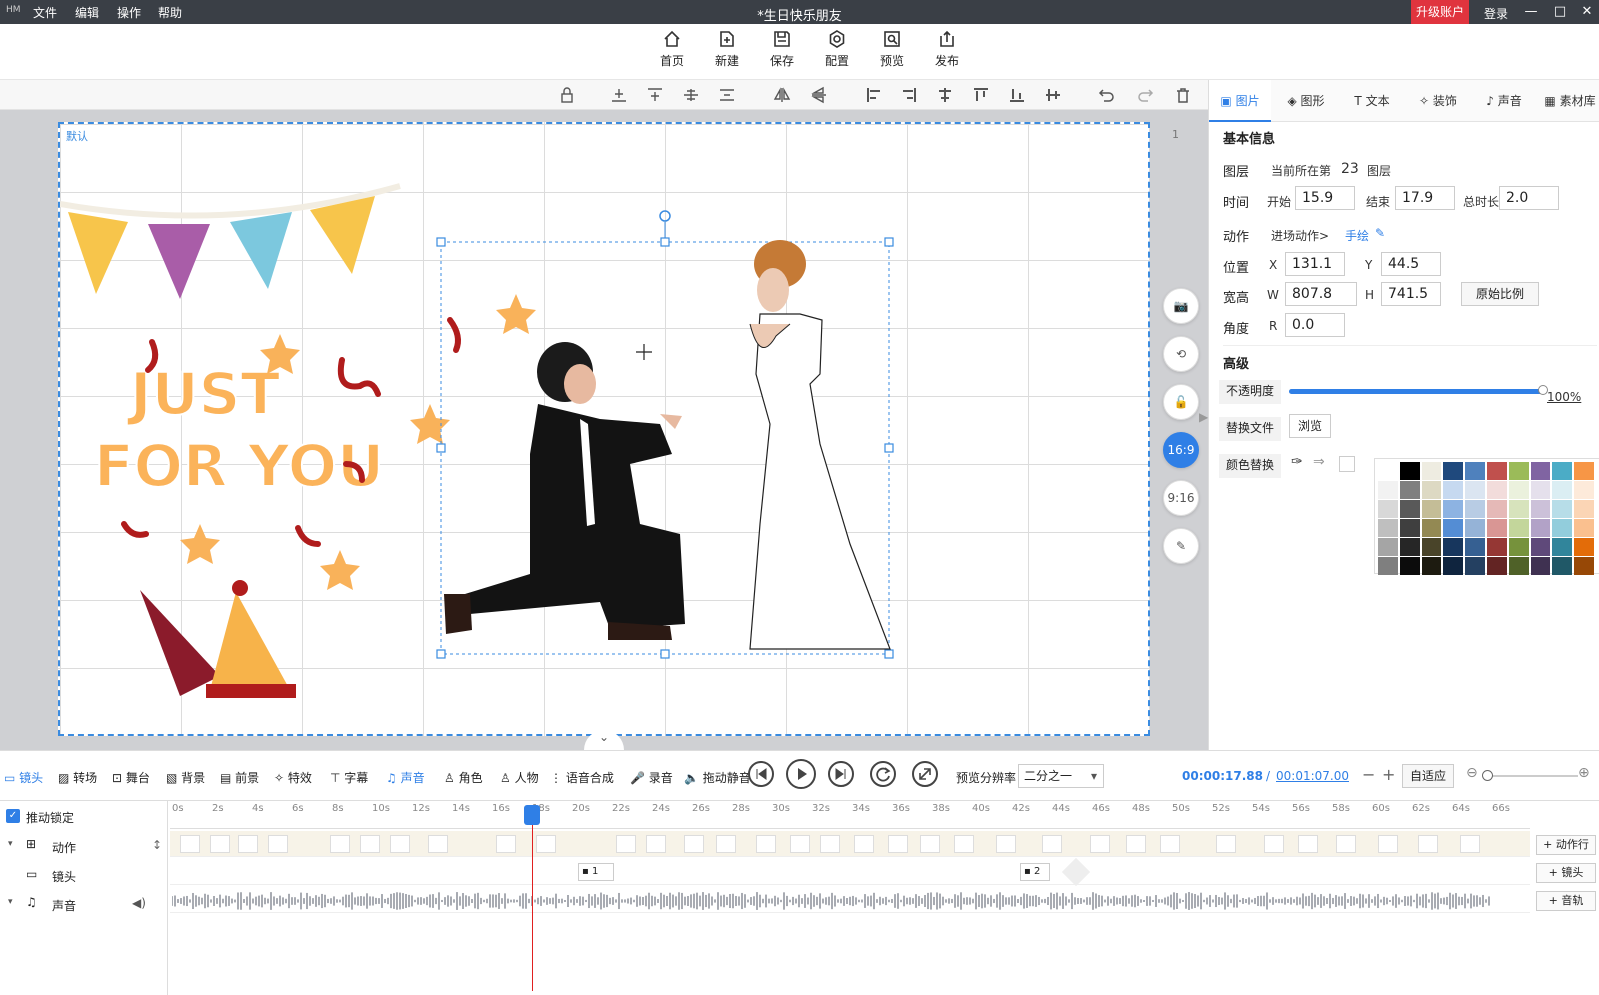 This screenshot has width=1599, height=995. I want to click on tool-subtitle: ⊤ 字幕, so click(349, 777).